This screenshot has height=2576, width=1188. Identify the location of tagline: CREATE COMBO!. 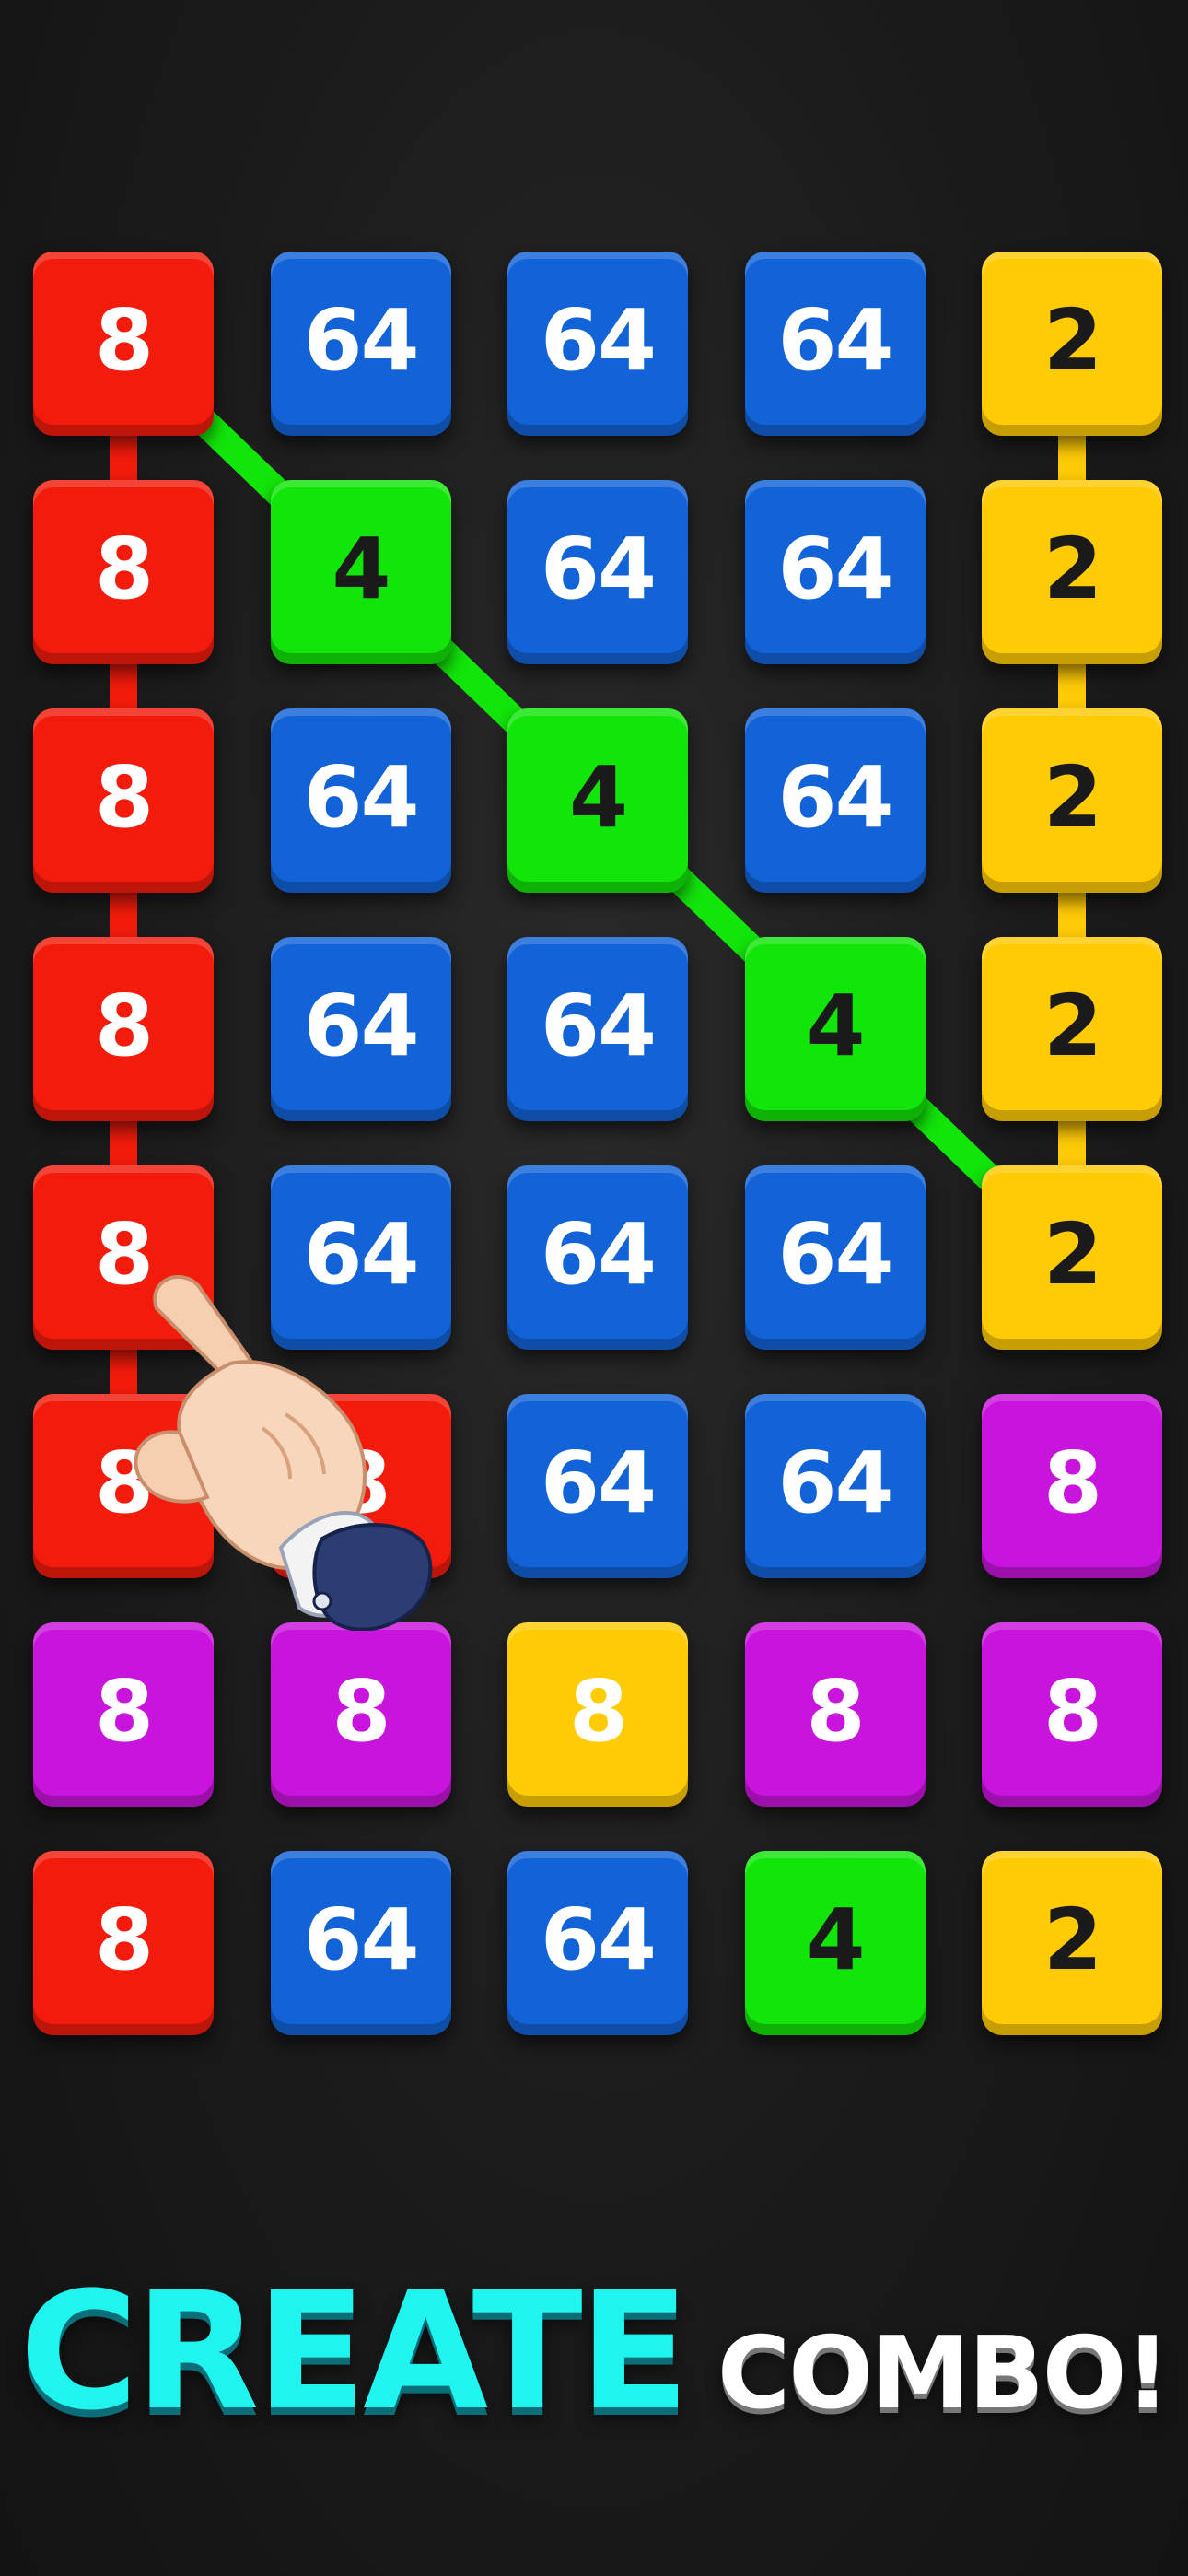
(594, 2352).